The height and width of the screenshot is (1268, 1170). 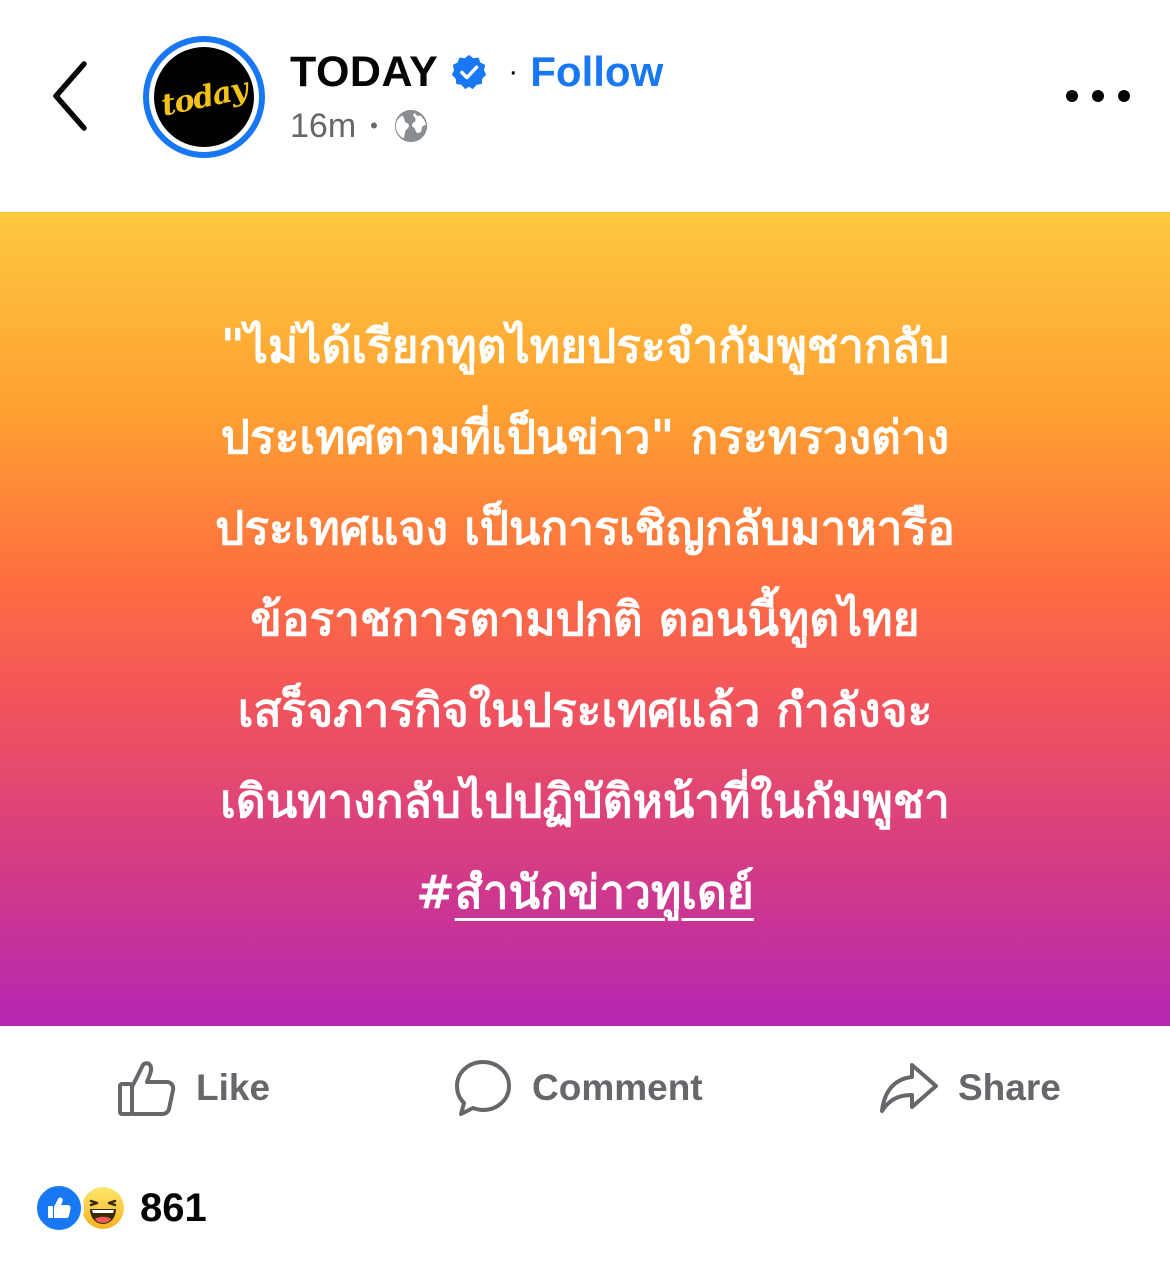 I want to click on more-options-button, so click(x=1098, y=96).